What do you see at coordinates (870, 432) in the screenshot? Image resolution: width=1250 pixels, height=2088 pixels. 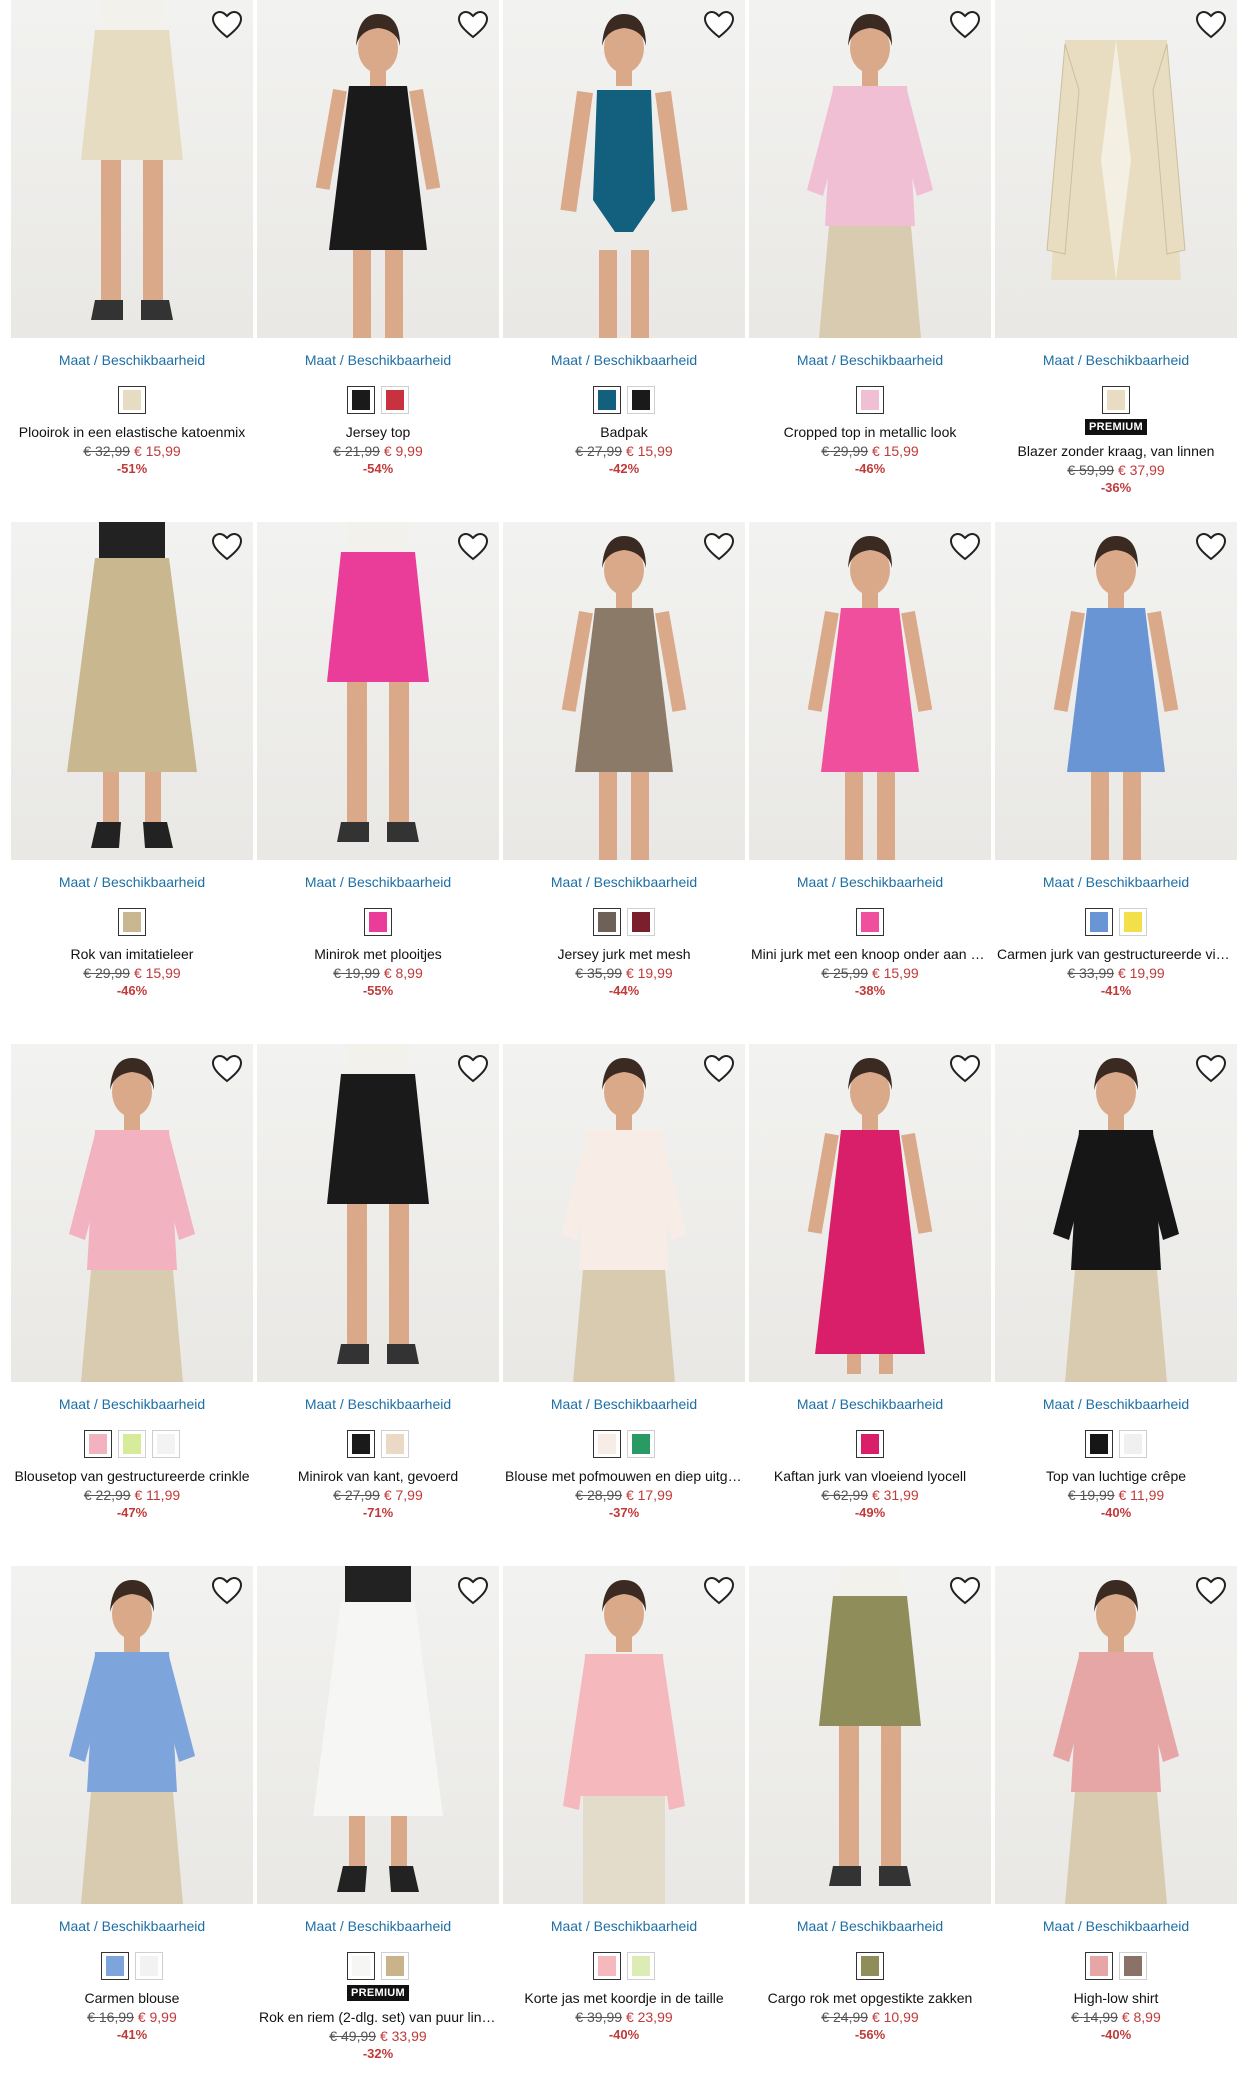 I see `product-name: Cropped top in metallic look` at bounding box center [870, 432].